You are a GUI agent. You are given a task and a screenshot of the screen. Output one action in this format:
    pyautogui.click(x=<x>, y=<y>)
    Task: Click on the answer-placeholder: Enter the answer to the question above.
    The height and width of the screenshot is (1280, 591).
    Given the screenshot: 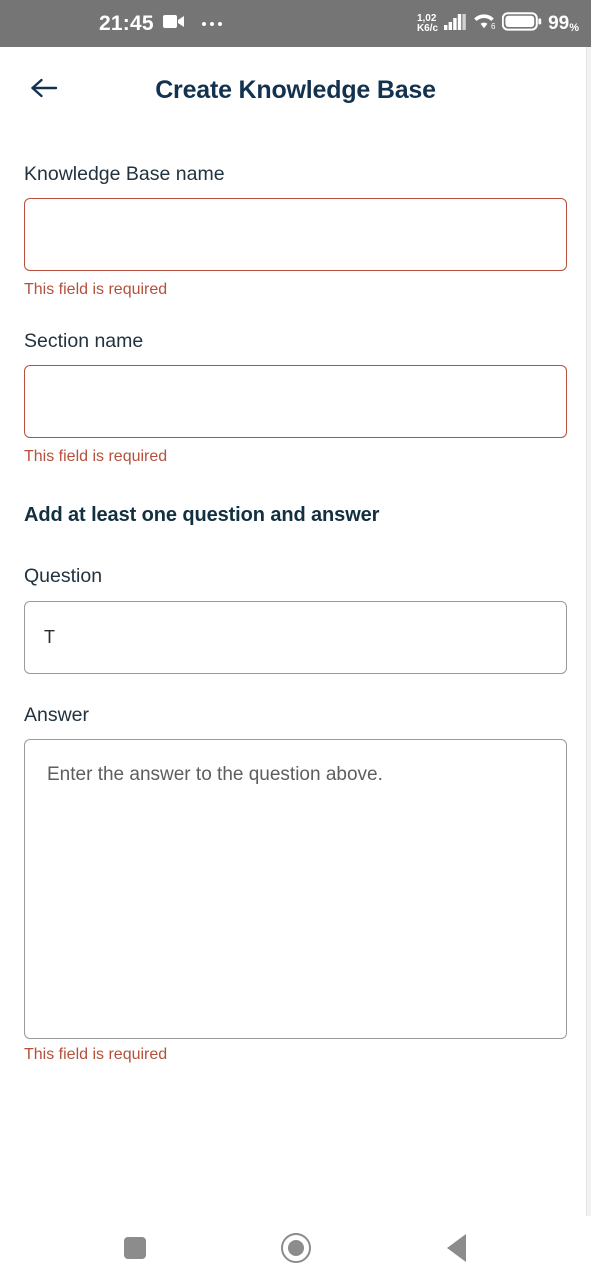 What is the action you would take?
    pyautogui.click(x=215, y=774)
    